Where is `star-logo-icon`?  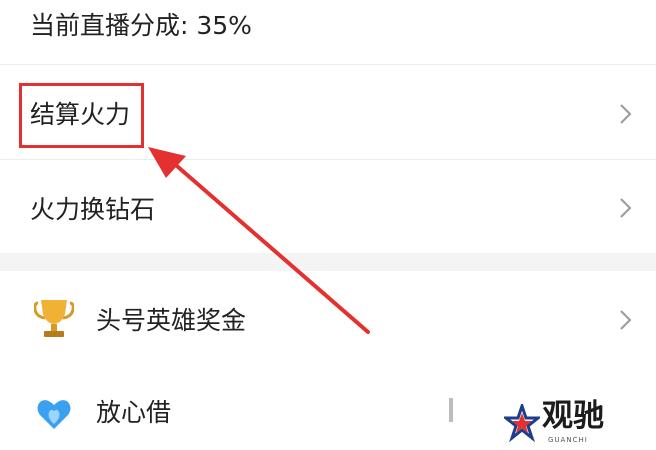
star-logo-icon is located at coordinates (522, 423).